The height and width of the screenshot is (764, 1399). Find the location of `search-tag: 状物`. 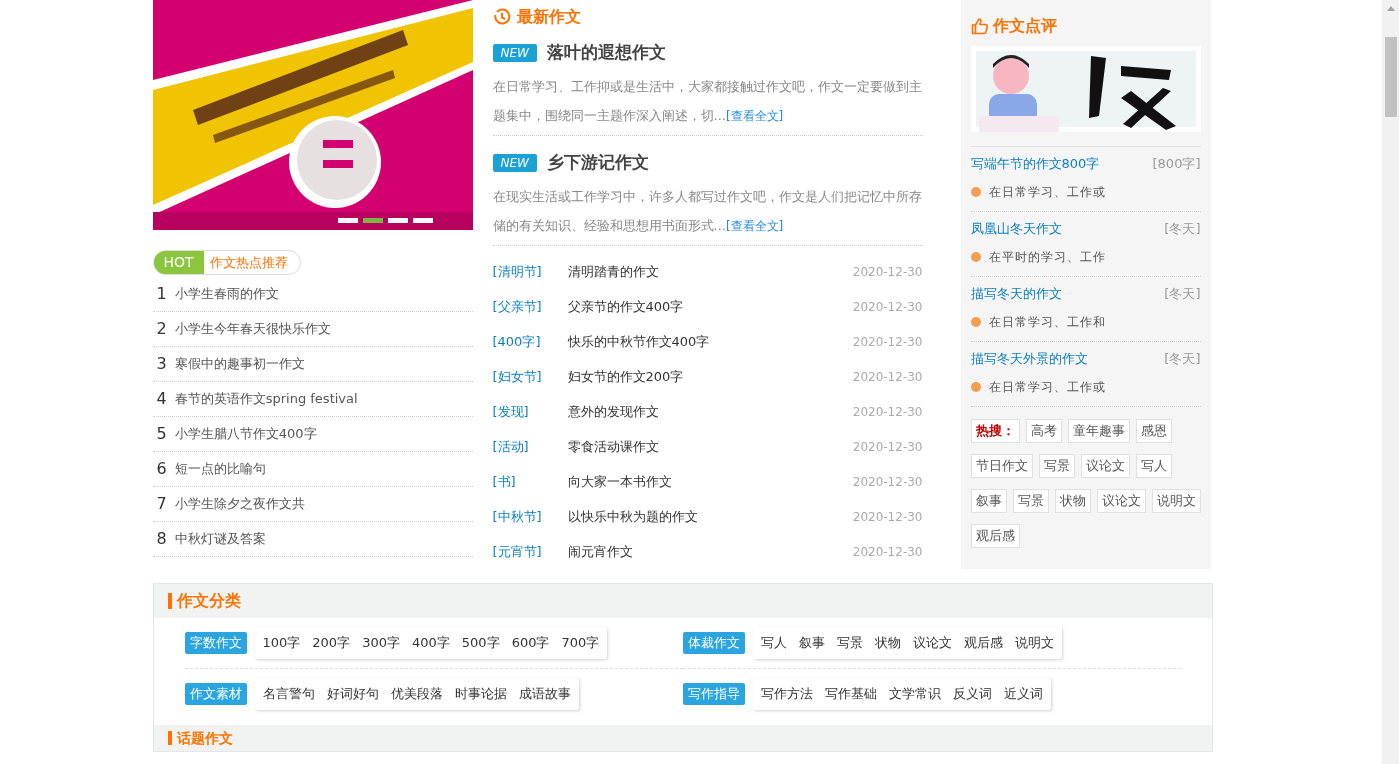

search-tag: 状物 is located at coordinates (1072, 501).